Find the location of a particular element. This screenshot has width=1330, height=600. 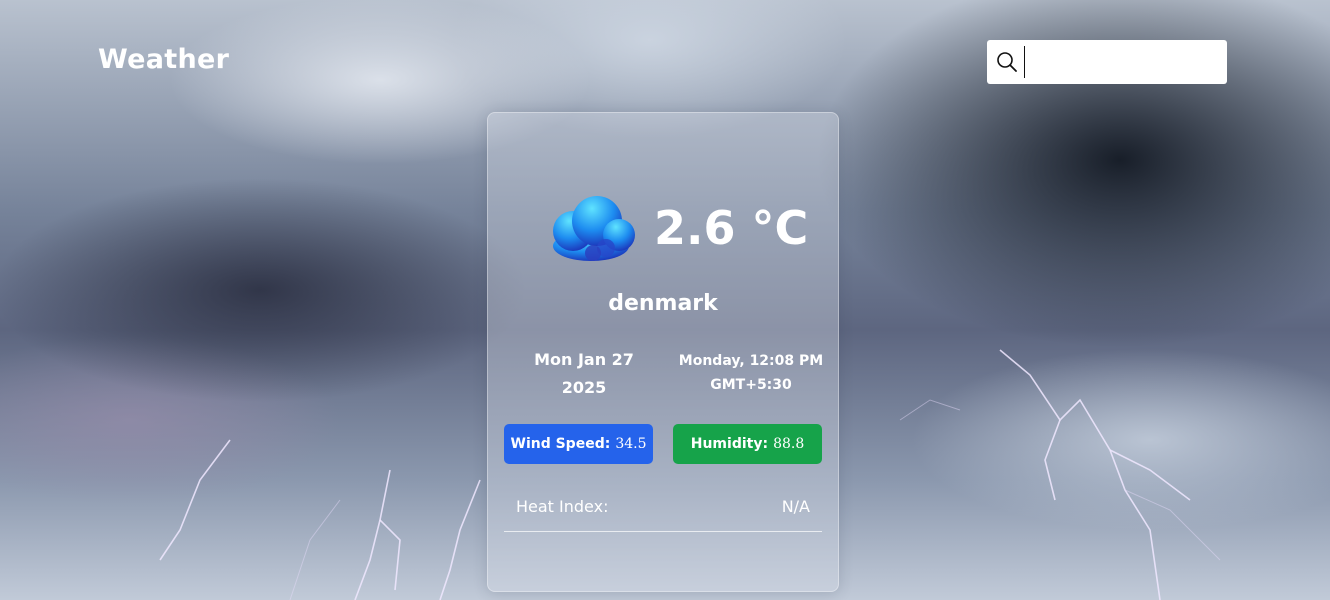

temperature: 2.6 °C is located at coordinates (731, 228).